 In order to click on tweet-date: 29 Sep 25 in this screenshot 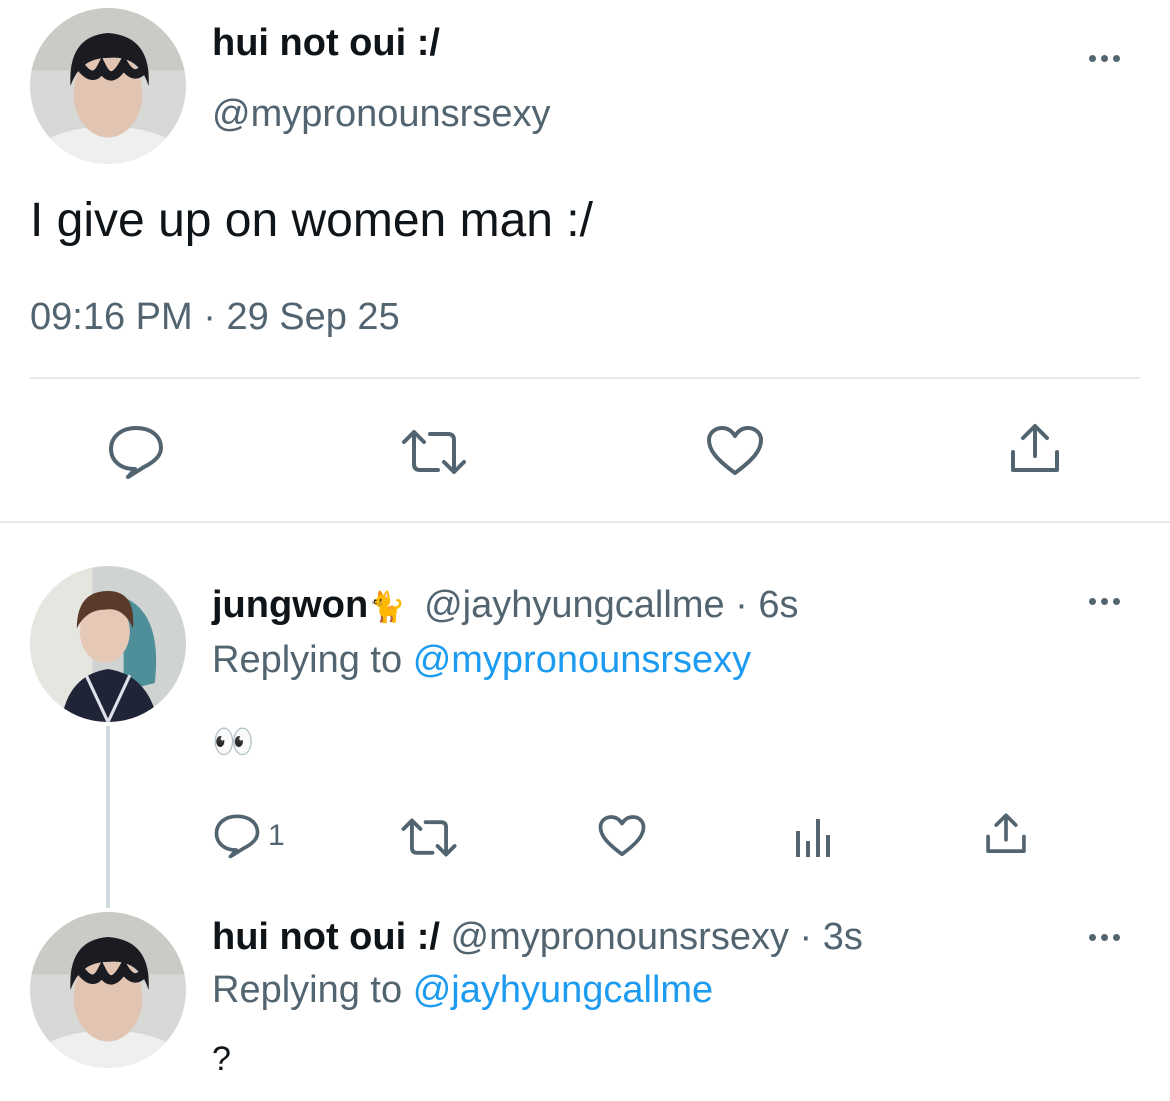, I will do `click(313, 317)`.